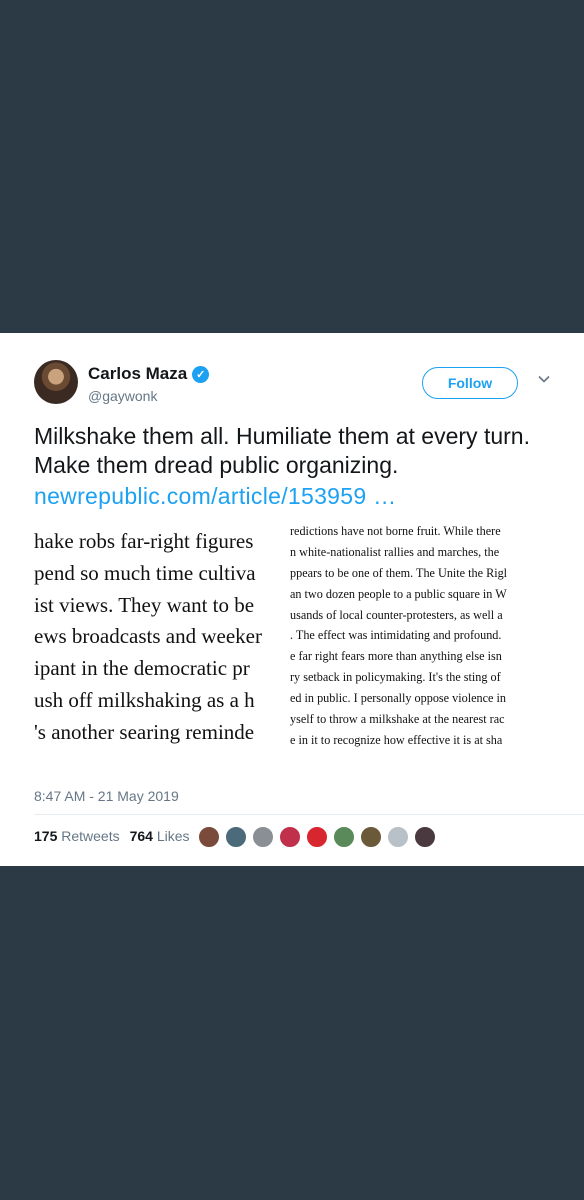 The width and height of the screenshot is (584, 1200). Describe the element at coordinates (106, 796) in the screenshot. I see `tweet-timestamp: 8:47 AM - 21 May 2019` at that location.